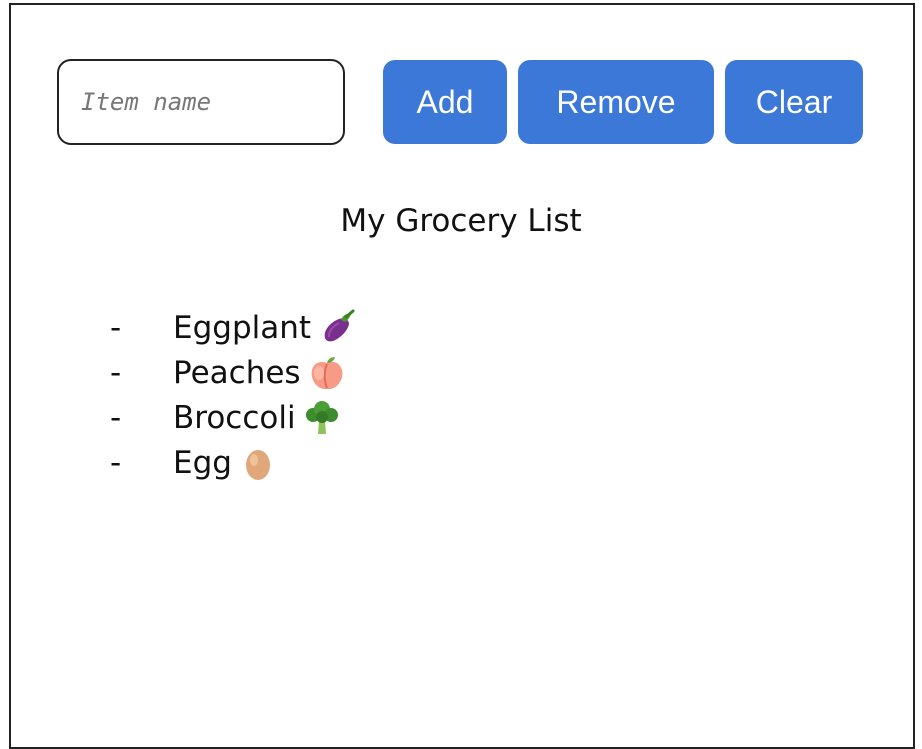 This screenshot has height=749, width=922. Describe the element at coordinates (445, 102) in the screenshot. I see `add-button: Add` at that location.